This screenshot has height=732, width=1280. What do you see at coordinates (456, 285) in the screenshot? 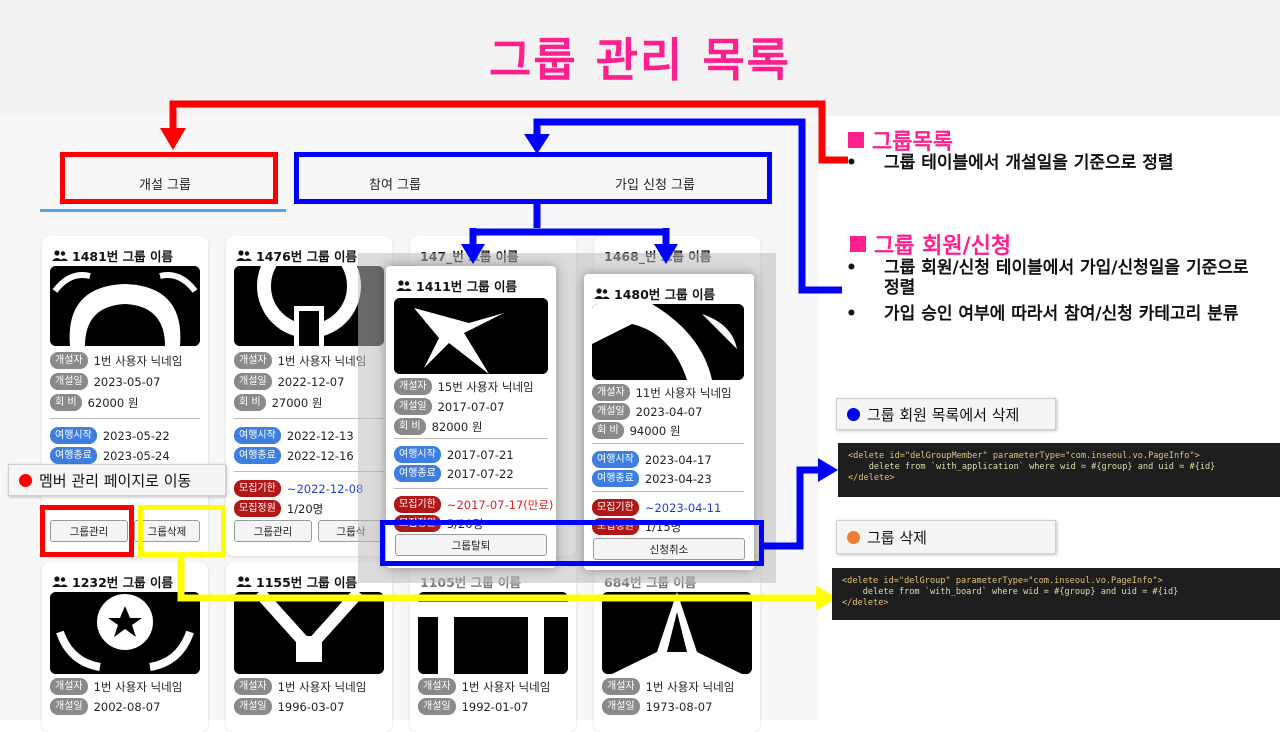
I see `card-title: 1411번 그룹 이름` at bounding box center [456, 285].